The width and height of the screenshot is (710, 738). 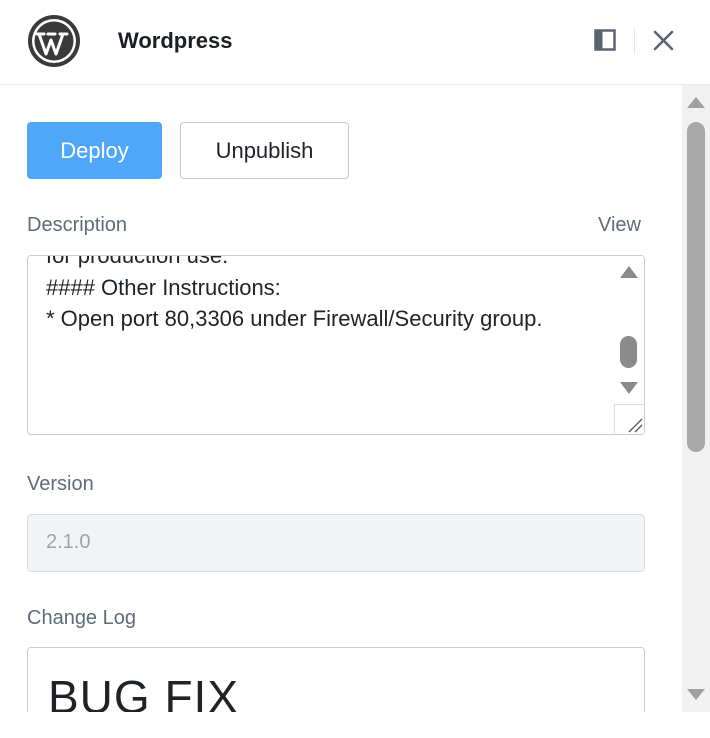 I want to click on wordpress-logo-icon, so click(x=54, y=41).